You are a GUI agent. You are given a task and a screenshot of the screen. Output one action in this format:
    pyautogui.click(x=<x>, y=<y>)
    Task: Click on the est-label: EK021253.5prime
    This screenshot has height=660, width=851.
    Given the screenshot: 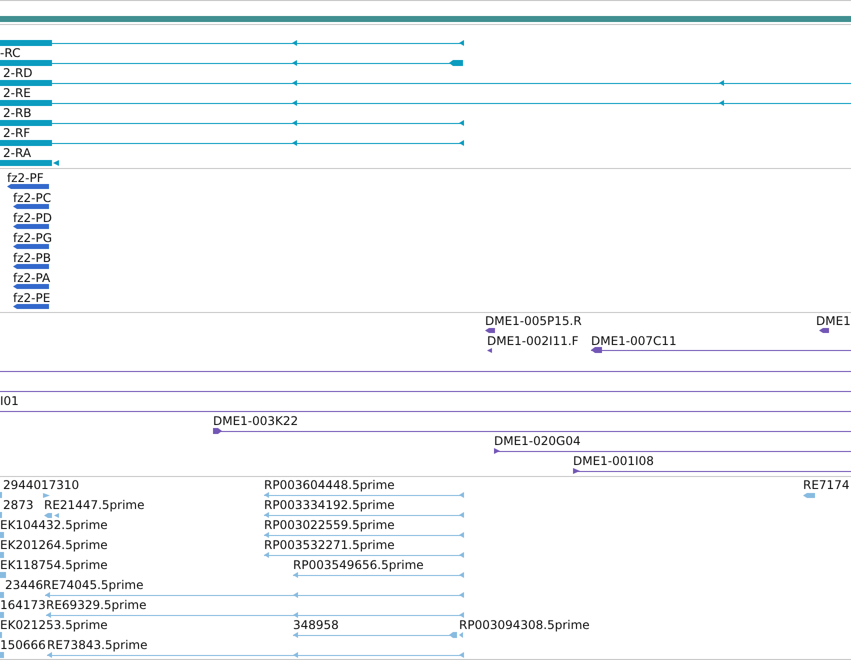 What is the action you would take?
    pyautogui.click(x=54, y=625)
    